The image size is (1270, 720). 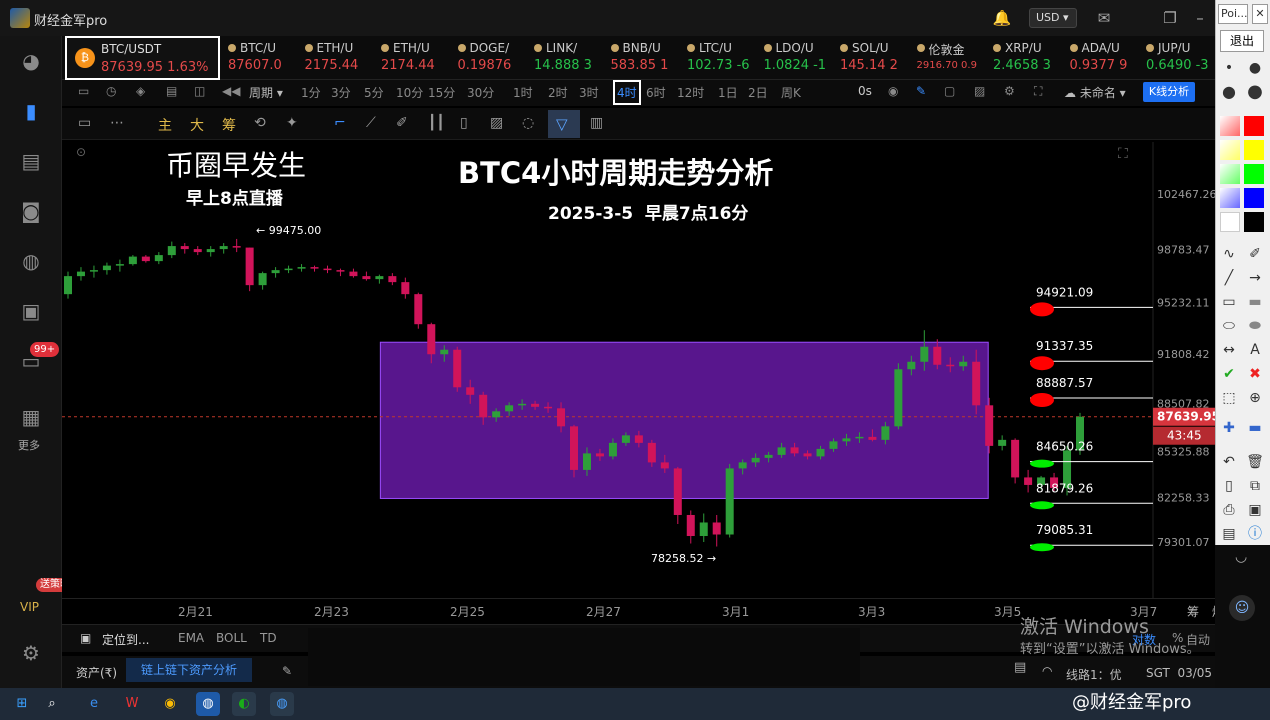 What do you see at coordinates (441, 92) in the screenshot?
I see `timeframe-4: 15分` at bounding box center [441, 92].